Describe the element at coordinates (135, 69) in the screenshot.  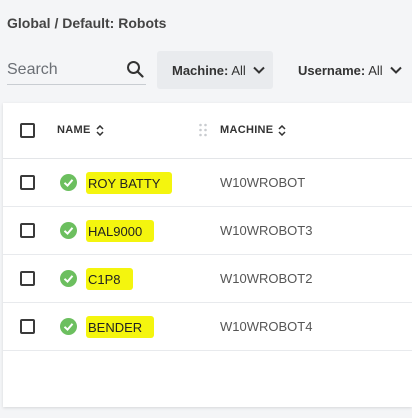
I see `search-icon` at that location.